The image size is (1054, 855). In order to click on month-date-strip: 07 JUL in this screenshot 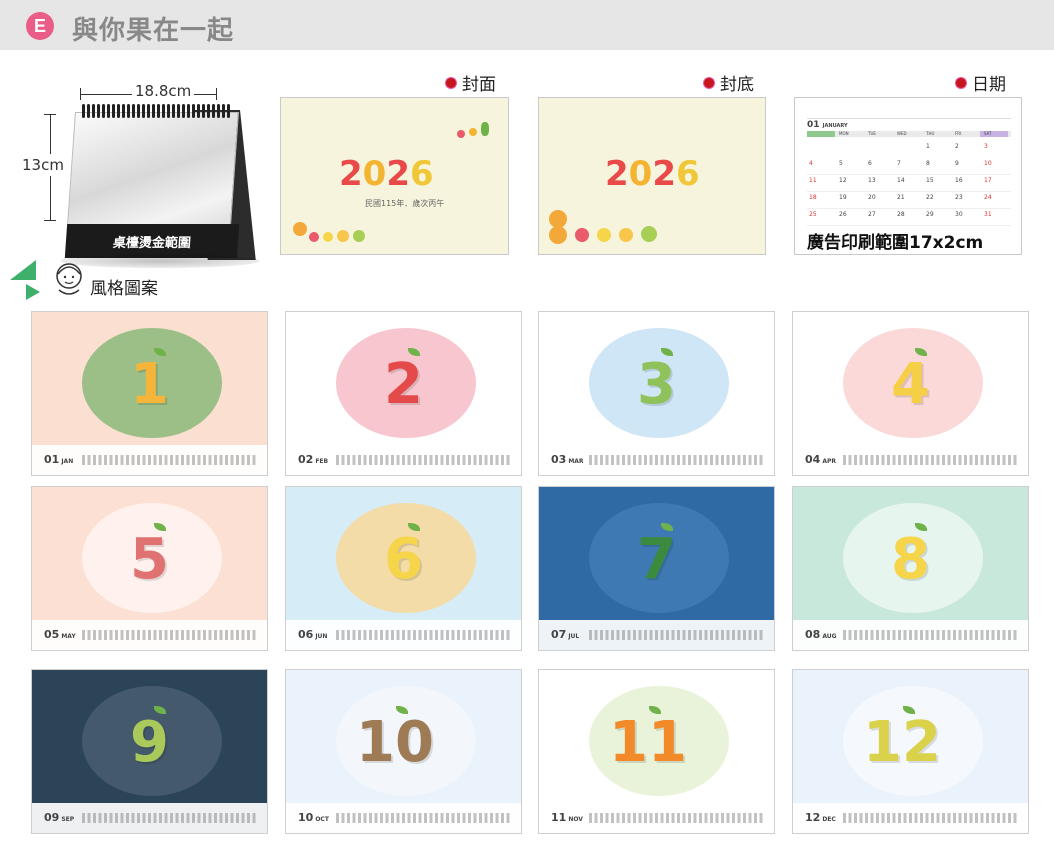, I will do `click(656, 635)`.